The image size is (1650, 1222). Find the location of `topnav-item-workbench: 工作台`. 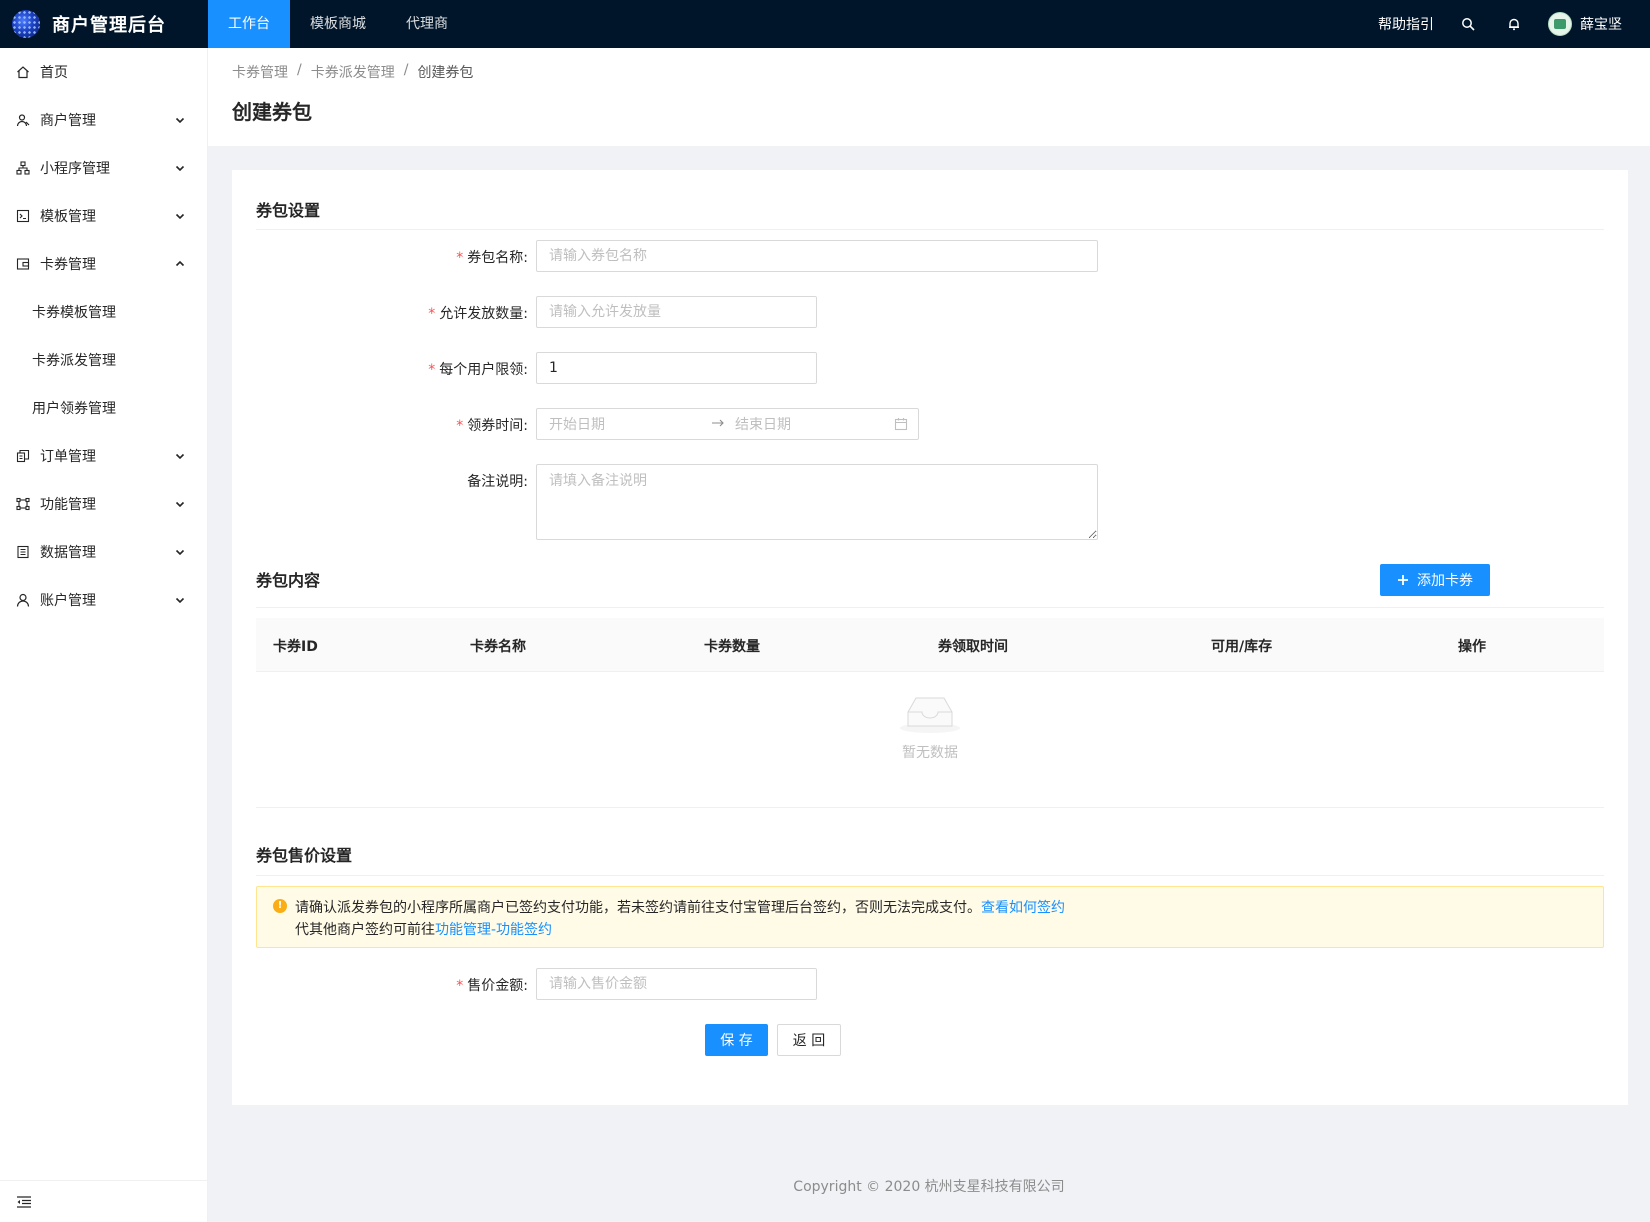

topnav-item-workbench: 工作台 is located at coordinates (249, 24).